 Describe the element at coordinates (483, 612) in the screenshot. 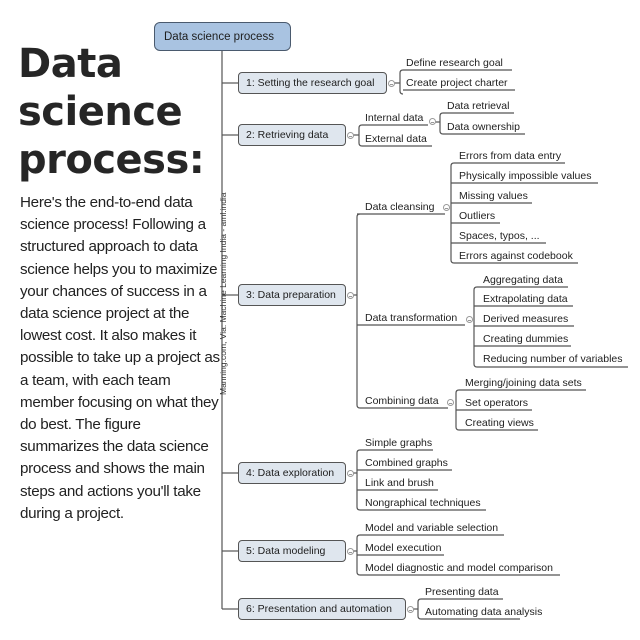

I see `leaf-automating-data-analysis: Automating data analysis` at that location.